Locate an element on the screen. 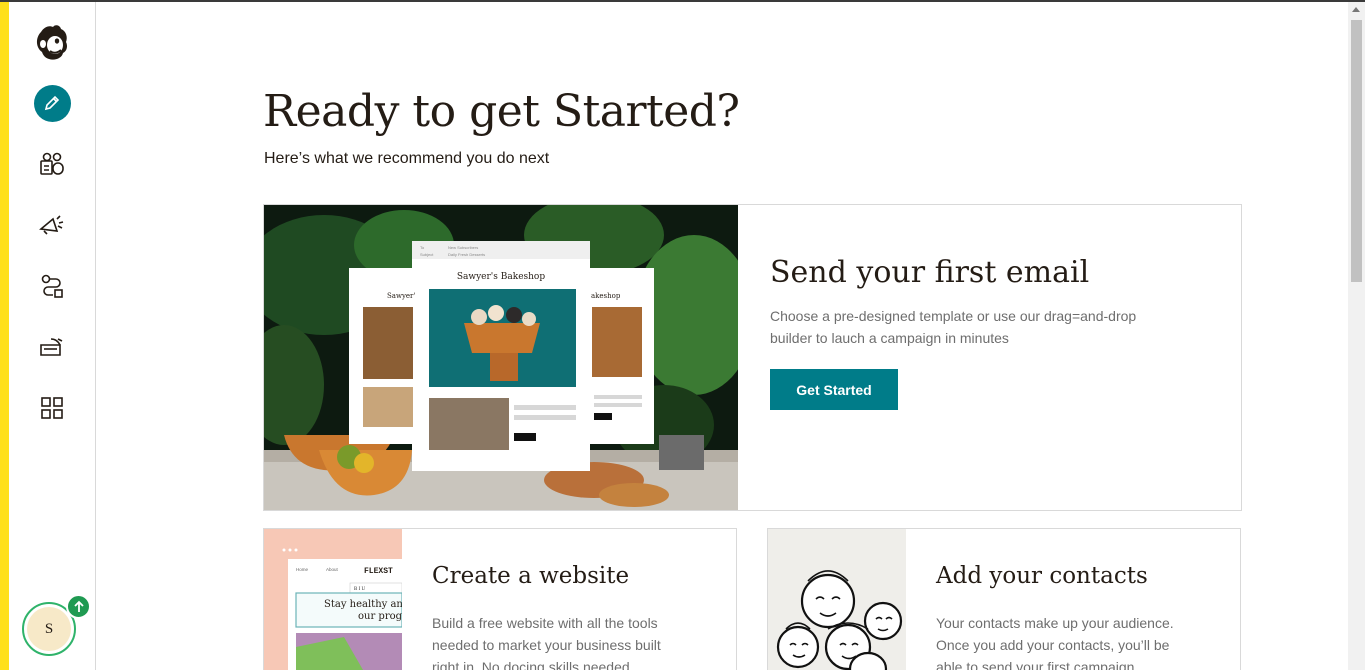 This screenshot has width=1365, height=670. page-title: Ready to get Started? is located at coordinates (501, 111).